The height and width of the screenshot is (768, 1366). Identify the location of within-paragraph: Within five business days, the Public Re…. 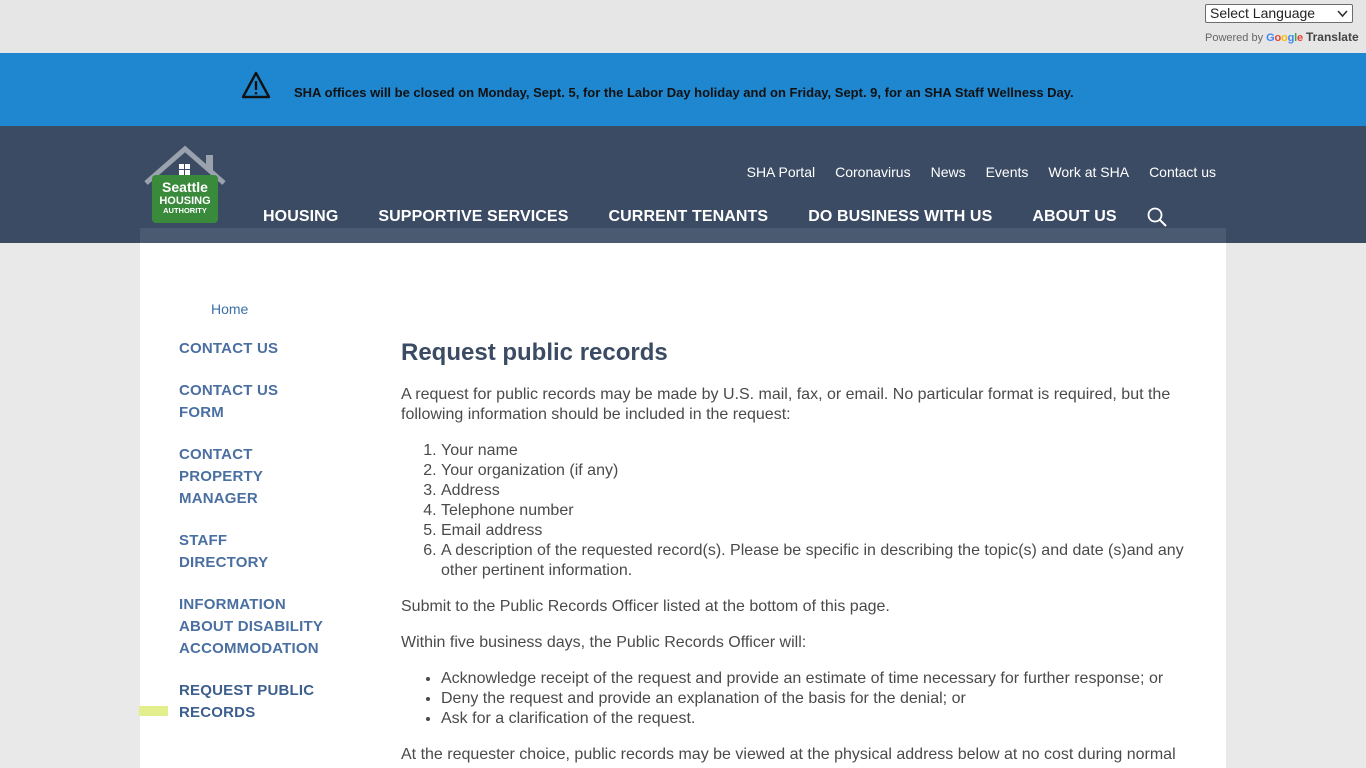
(604, 642).